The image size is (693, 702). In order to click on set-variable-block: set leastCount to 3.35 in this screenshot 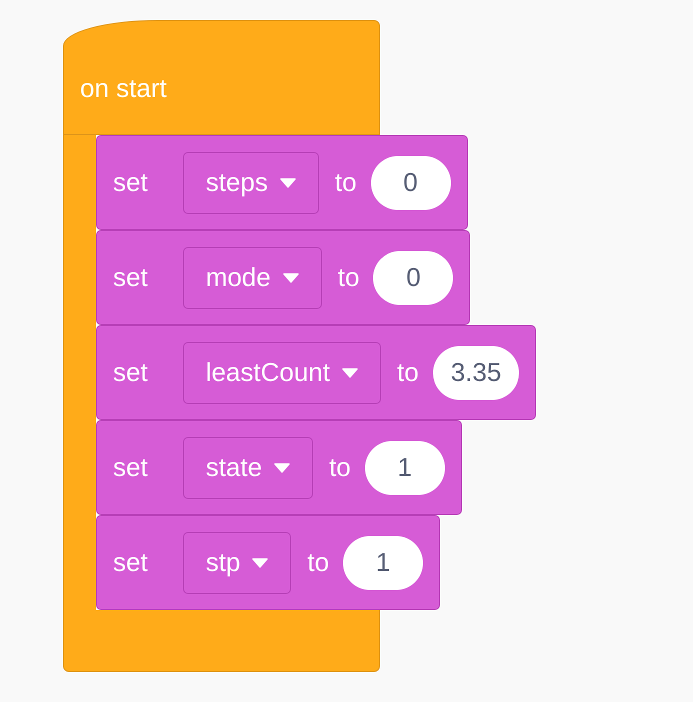, I will do `click(316, 372)`.